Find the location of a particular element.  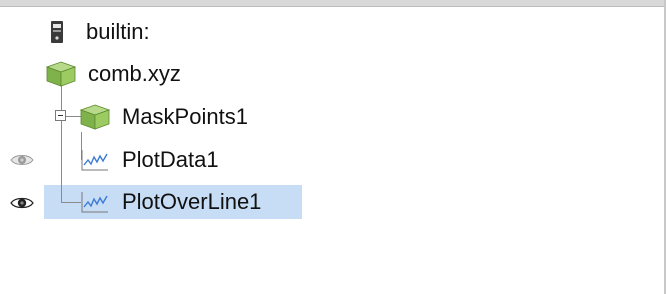

source-cube-icon is located at coordinates (61, 74).